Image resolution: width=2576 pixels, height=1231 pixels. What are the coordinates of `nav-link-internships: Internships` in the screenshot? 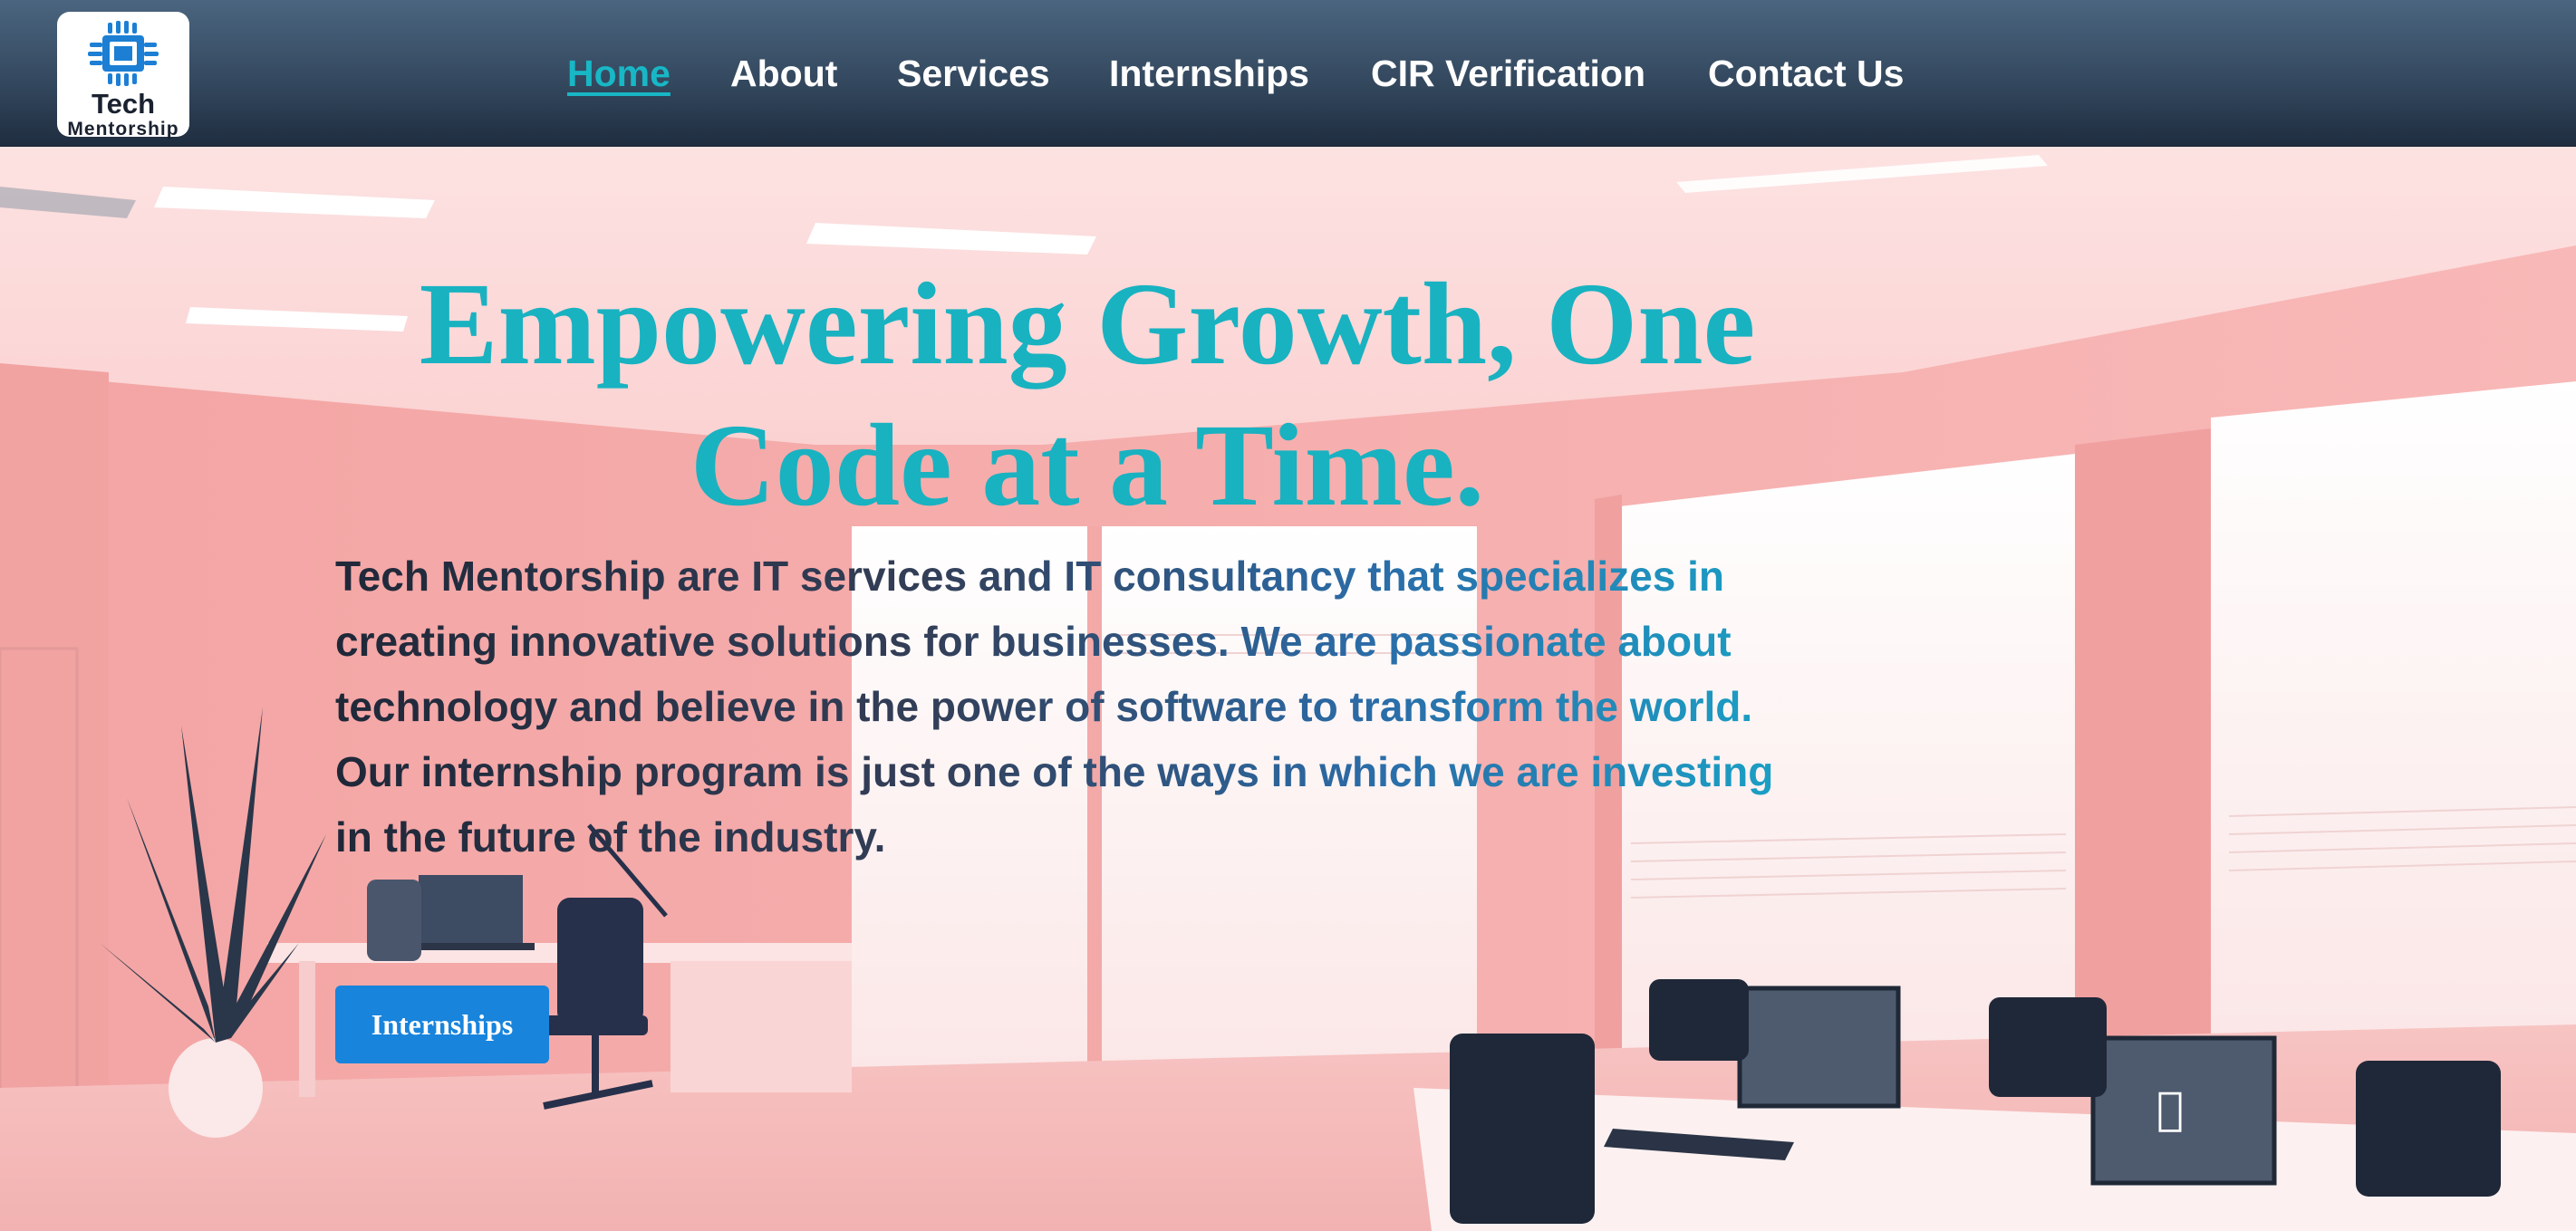 It's located at (1209, 74).